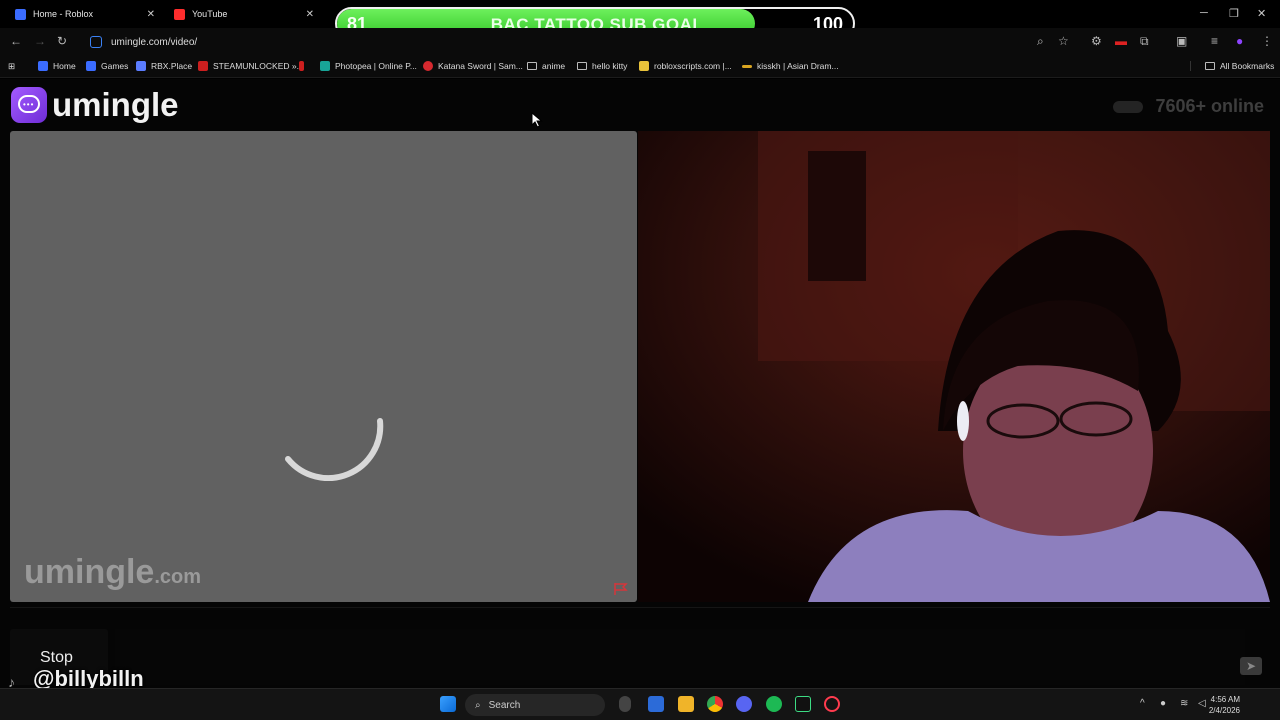 The width and height of the screenshot is (1280, 720). Describe the element at coordinates (1063, 41) in the screenshot. I see `bookmark-star-icon: ☆` at that location.